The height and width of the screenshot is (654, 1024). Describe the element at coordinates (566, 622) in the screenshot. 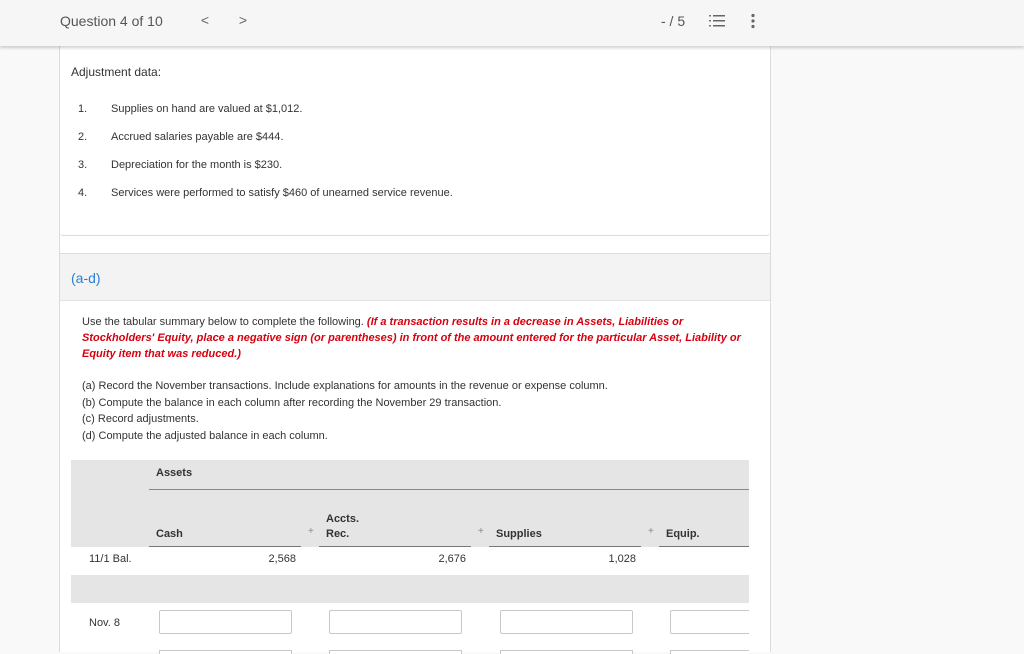

I see `supplies-input` at that location.